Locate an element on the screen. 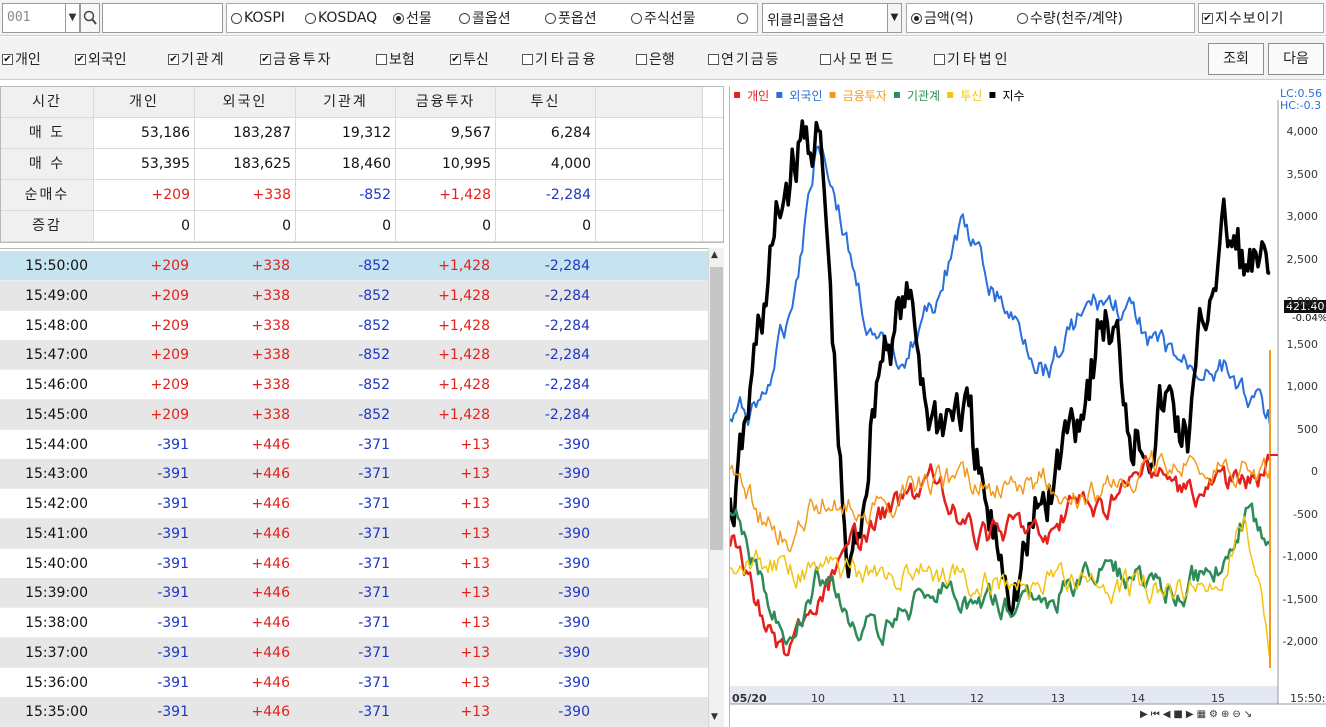  table-row: 15:40:00 -391 +446 -371 +13 -390 is located at coordinates (354, 564).